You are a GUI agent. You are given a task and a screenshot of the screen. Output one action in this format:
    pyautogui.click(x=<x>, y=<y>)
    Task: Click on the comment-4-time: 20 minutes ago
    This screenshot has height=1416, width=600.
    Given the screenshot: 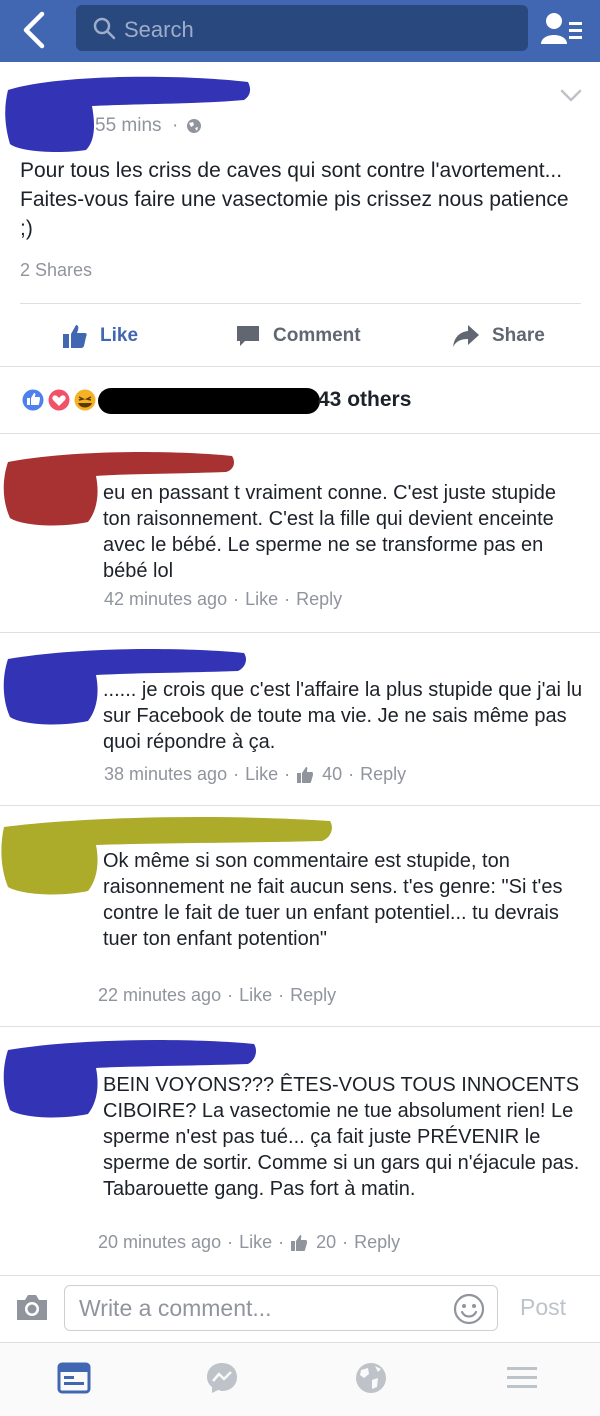 What is the action you would take?
    pyautogui.click(x=160, y=1242)
    